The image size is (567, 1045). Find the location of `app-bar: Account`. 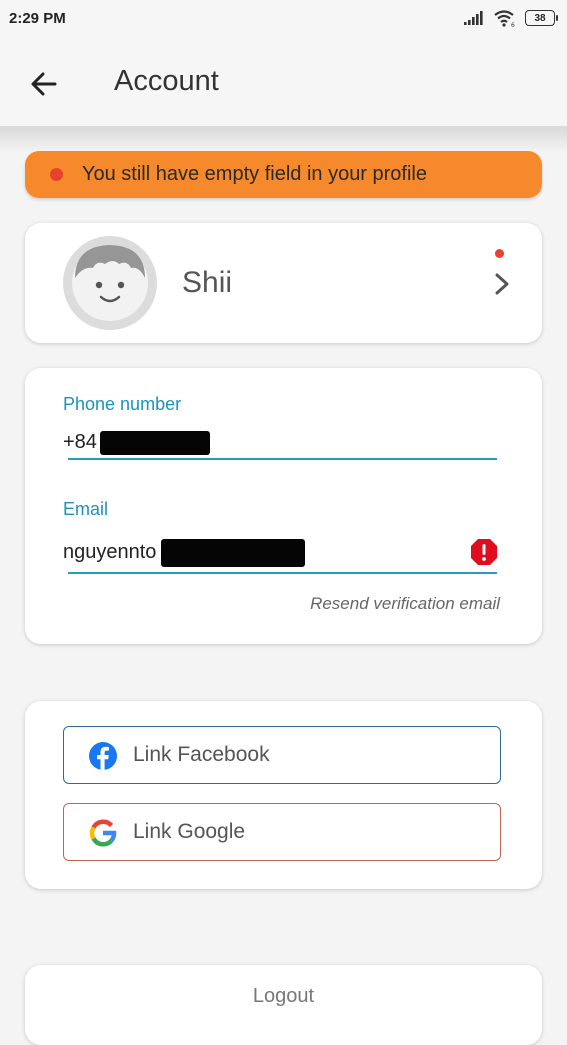

app-bar: Account is located at coordinates (283, 83).